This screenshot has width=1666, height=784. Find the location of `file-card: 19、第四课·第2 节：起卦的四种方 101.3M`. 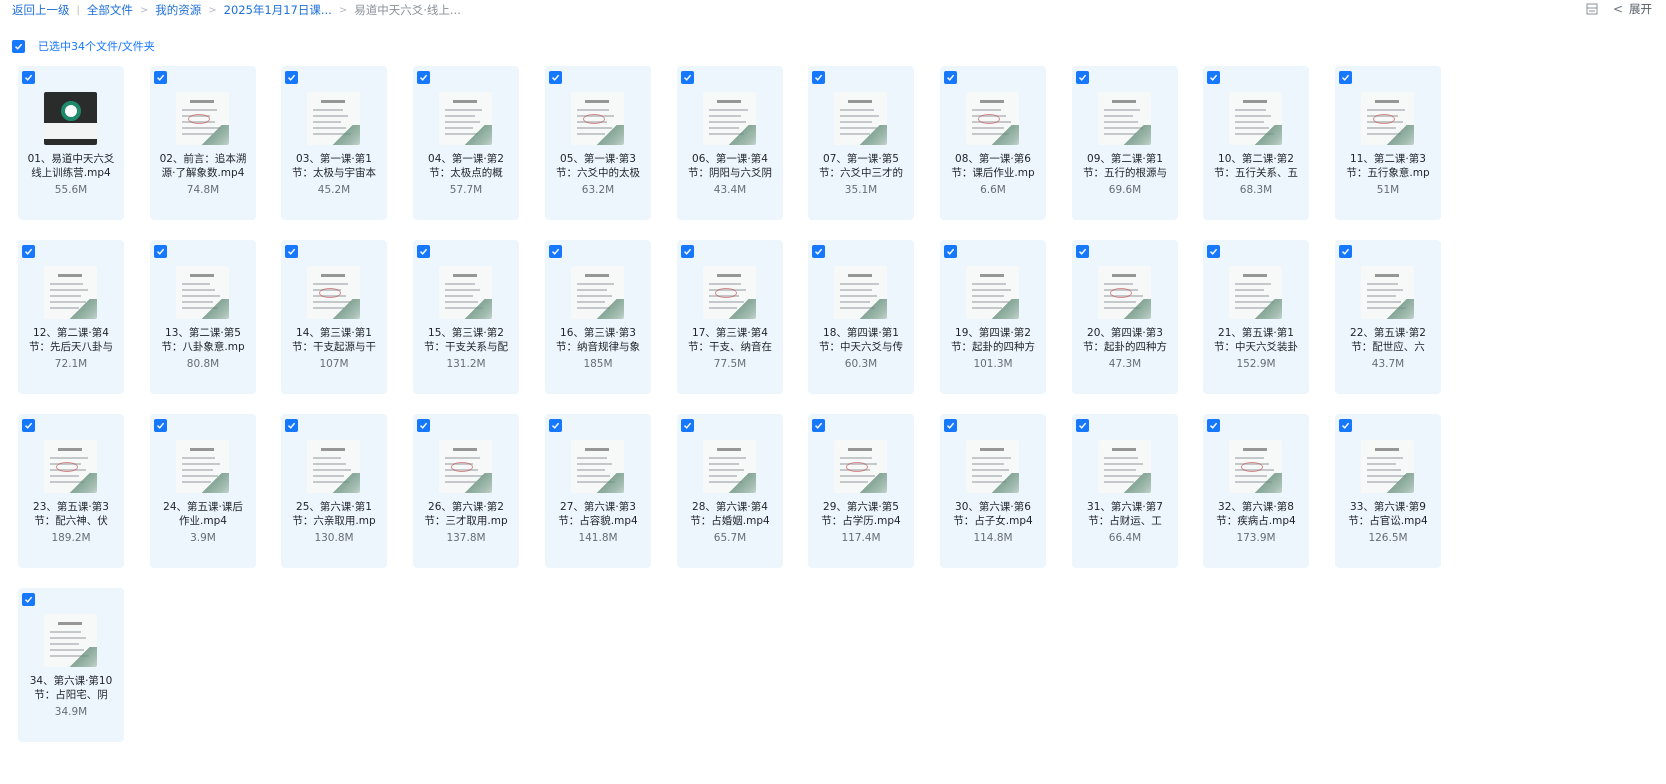

file-card: 19、第四课·第2 节：起卦的四种方 101.3M is located at coordinates (993, 317).